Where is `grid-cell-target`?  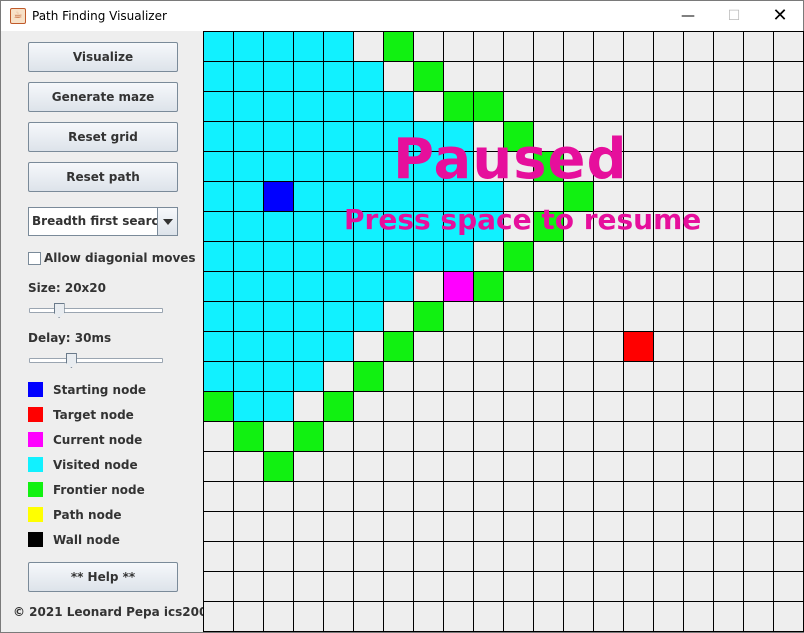 grid-cell-target is located at coordinates (638, 346).